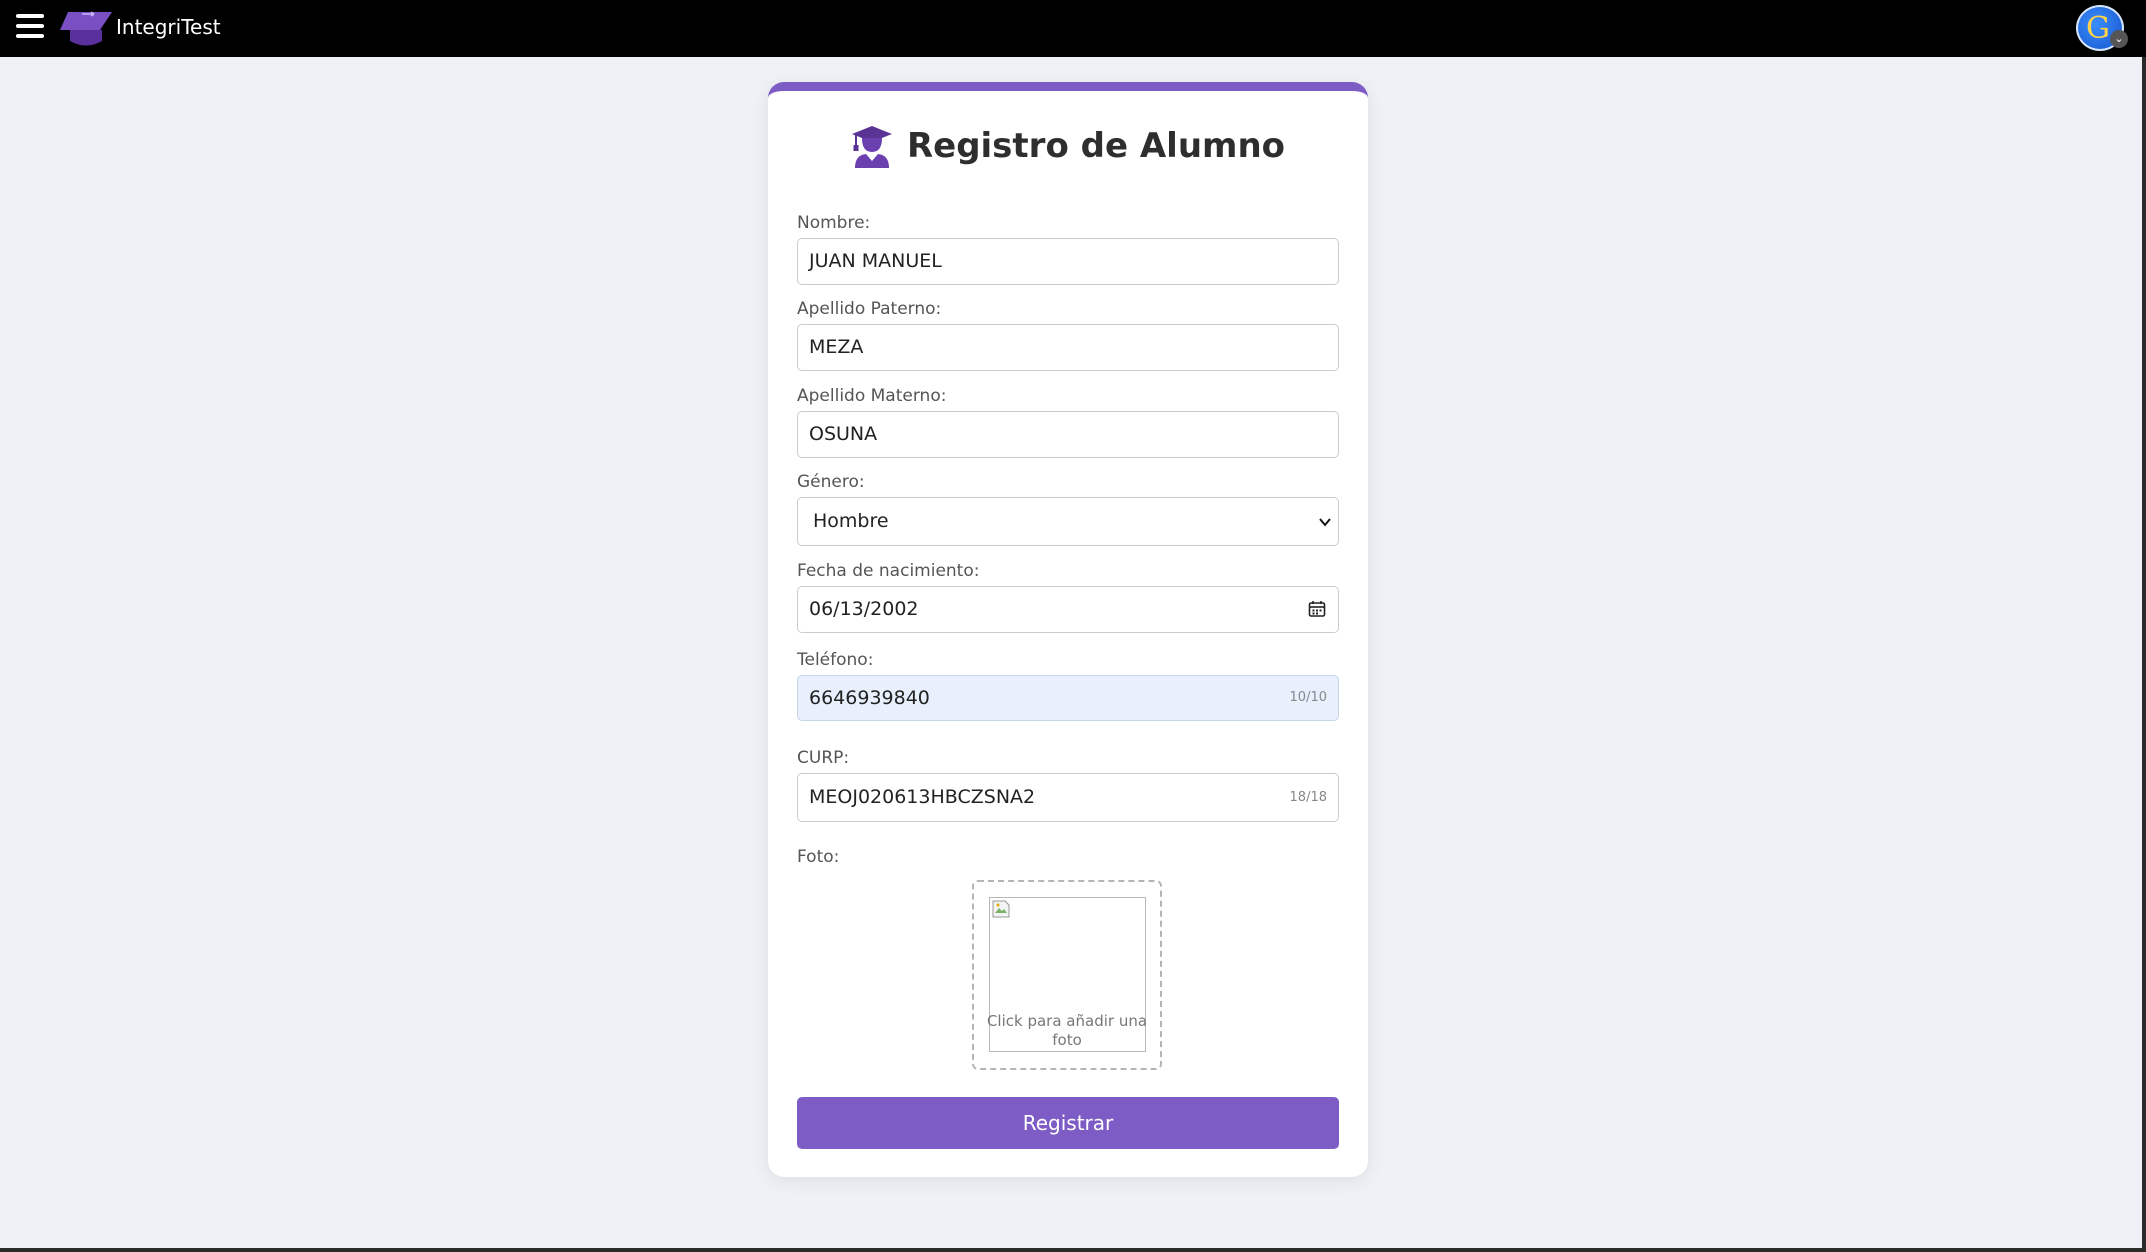 The width and height of the screenshot is (2146, 1252). What do you see at coordinates (869, 309) in the screenshot?
I see `apellido-paterno-label: Apellido Paterno:` at bounding box center [869, 309].